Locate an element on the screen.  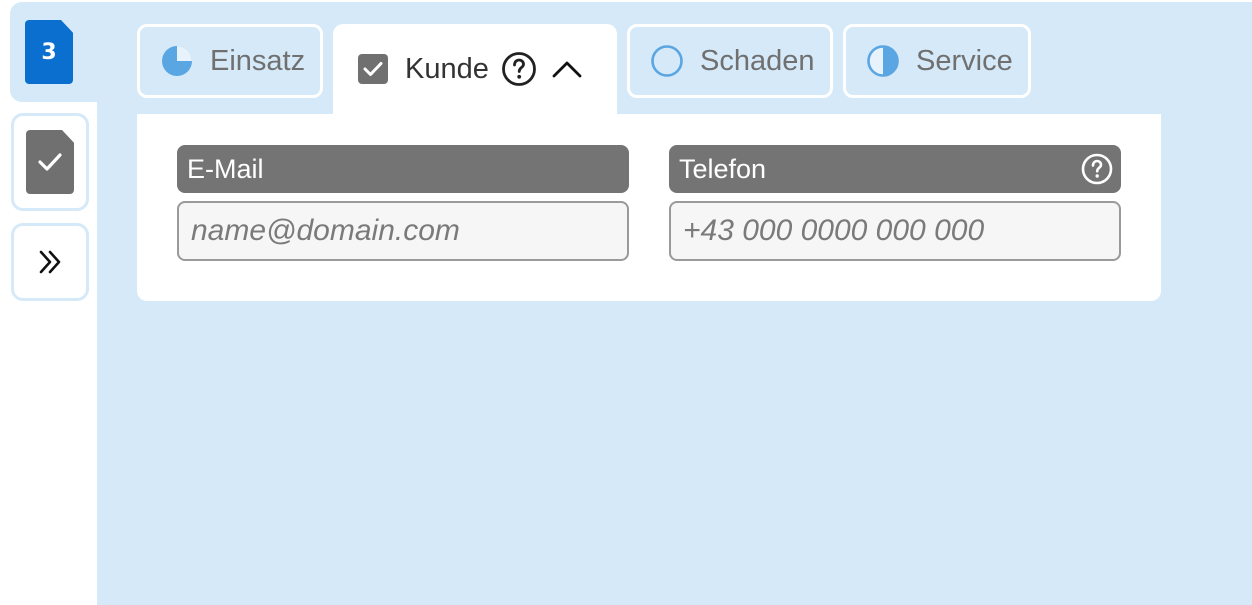
step-number-badge: 3 is located at coordinates (49, 52).